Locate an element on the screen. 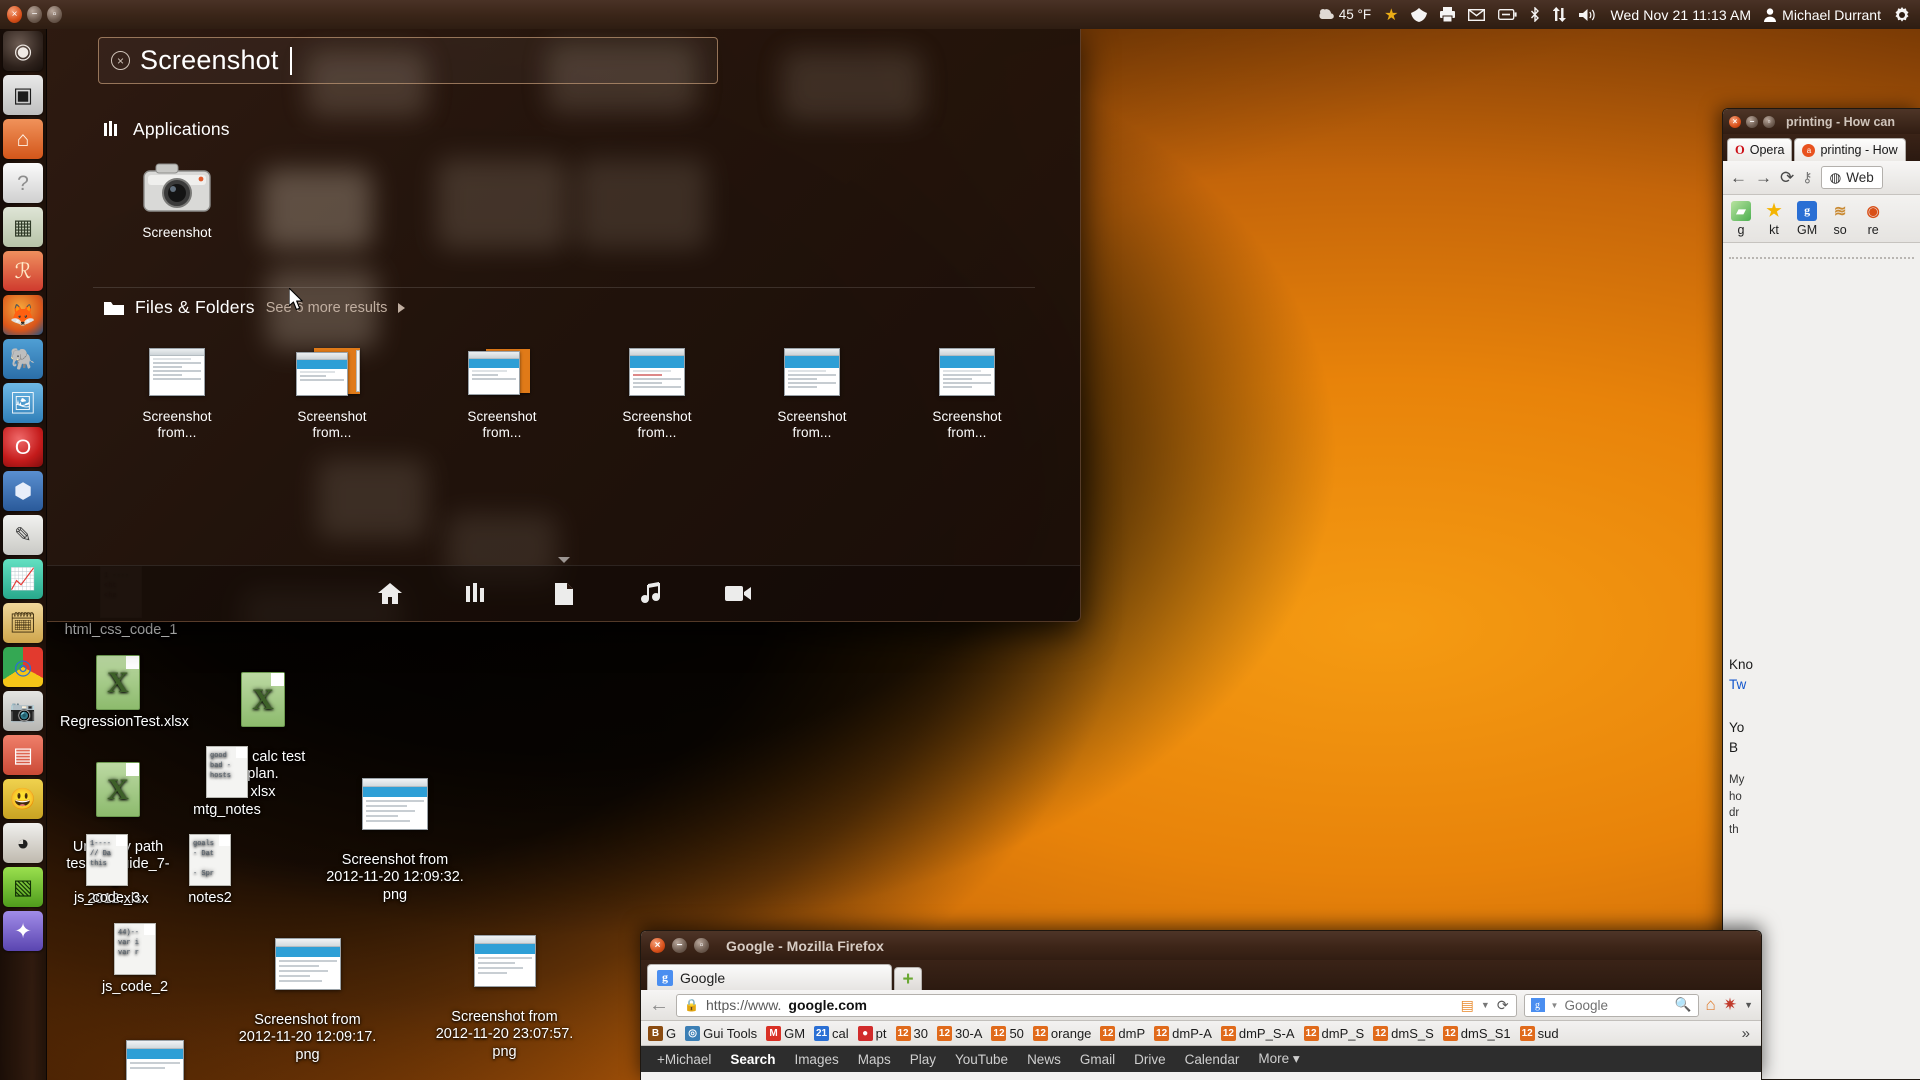 This screenshot has height=1080, width=1920. opera-bookmark-kt: ★ kt is located at coordinates (1774, 219).